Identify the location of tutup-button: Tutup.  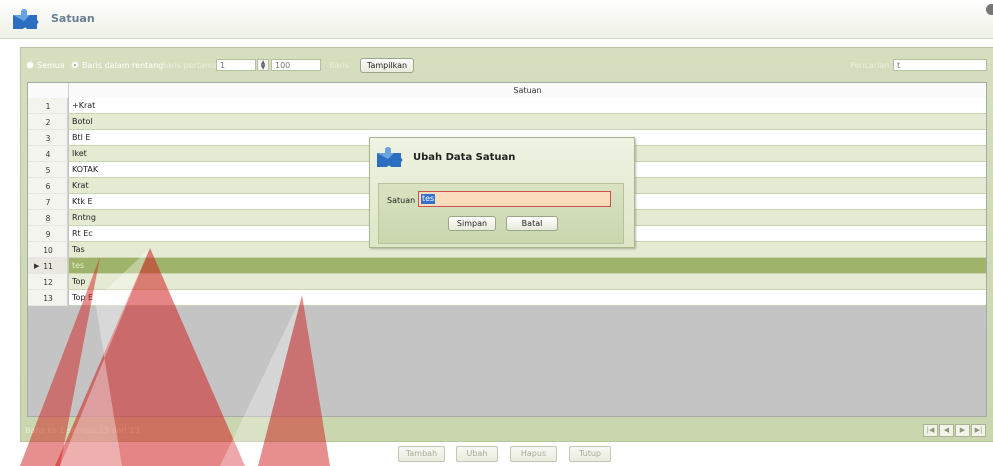
(590, 454).